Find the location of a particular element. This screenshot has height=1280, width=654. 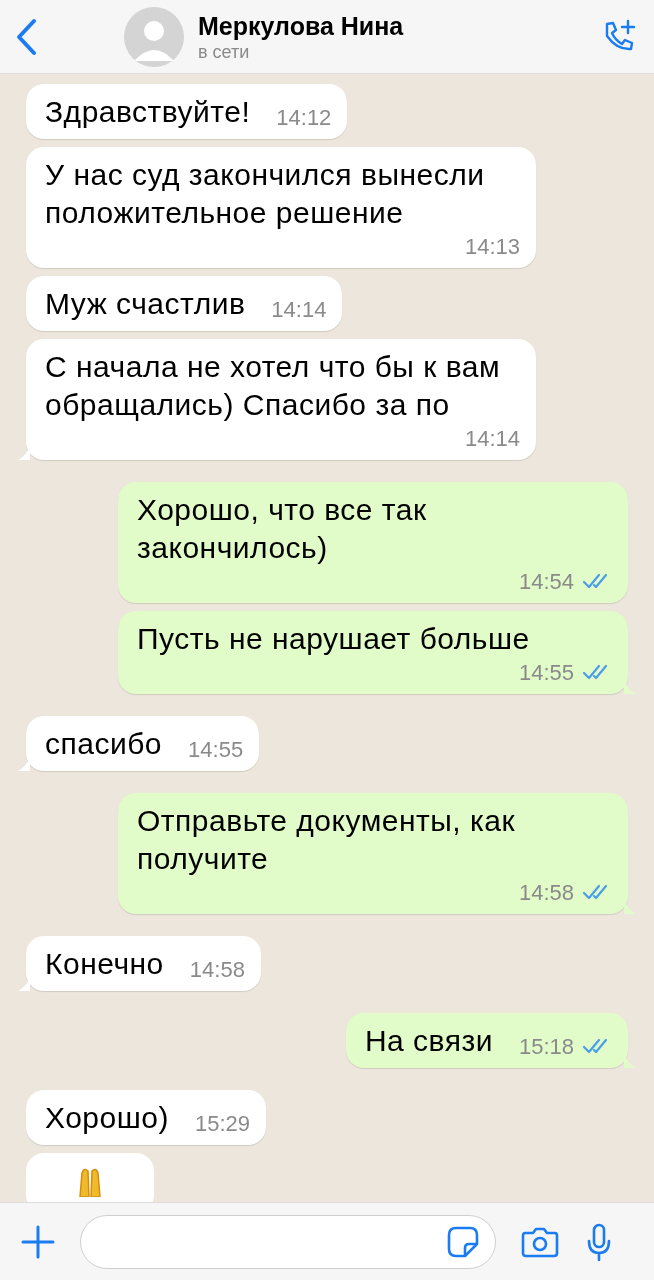

sticker-icon is located at coordinates (463, 1241).